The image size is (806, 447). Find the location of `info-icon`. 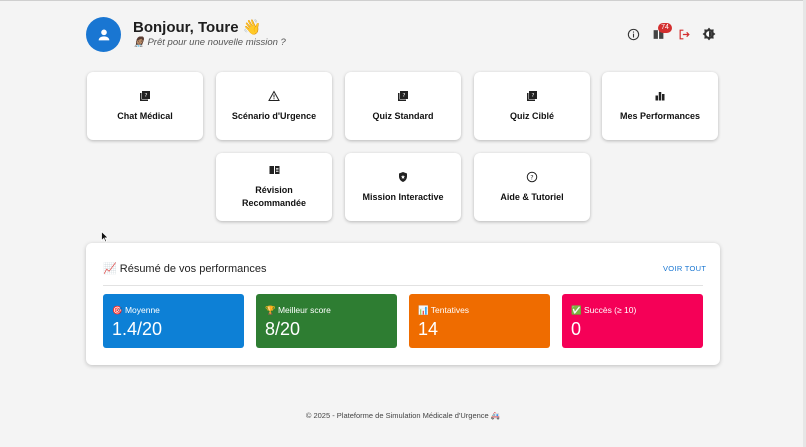

info-icon is located at coordinates (633, 34).